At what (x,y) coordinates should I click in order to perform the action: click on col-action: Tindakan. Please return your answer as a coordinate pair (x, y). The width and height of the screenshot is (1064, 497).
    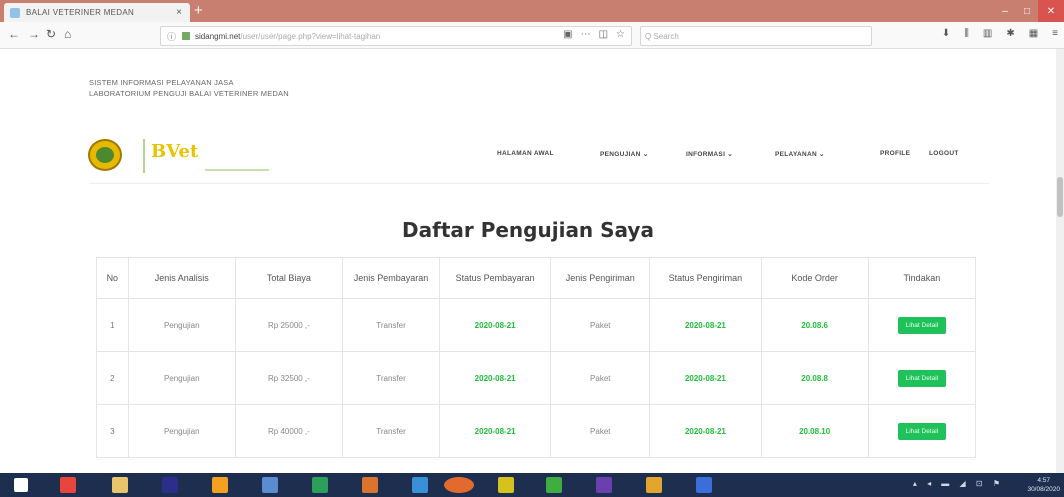
    Looking at the image, I should click on (922, 278).